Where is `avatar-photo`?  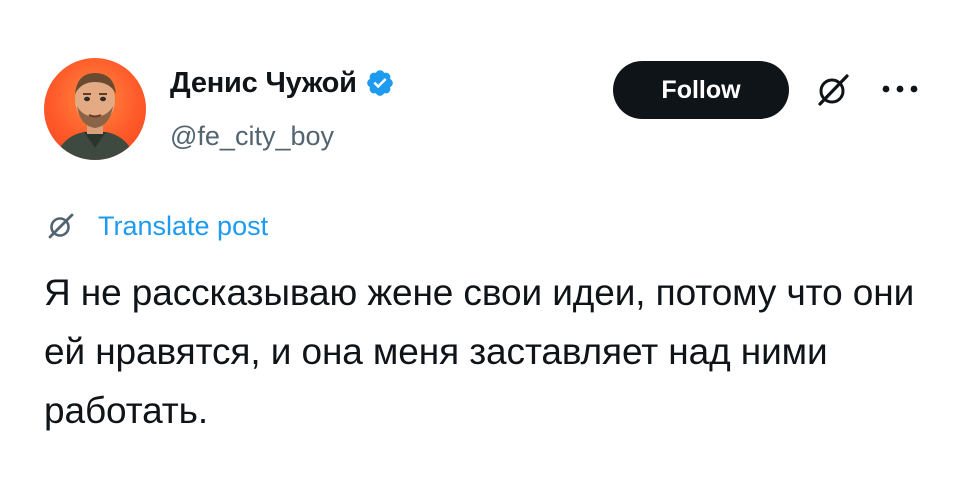
avatar-photo is located at coordinates (95, 116).